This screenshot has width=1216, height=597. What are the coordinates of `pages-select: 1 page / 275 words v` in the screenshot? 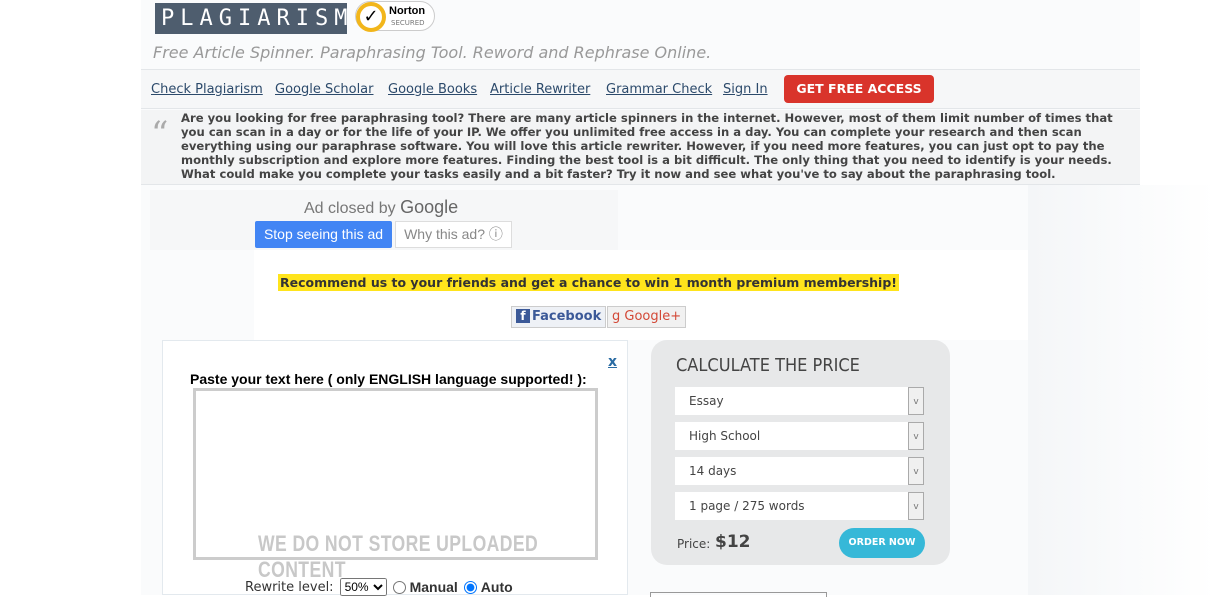 It's located at (799, 506).